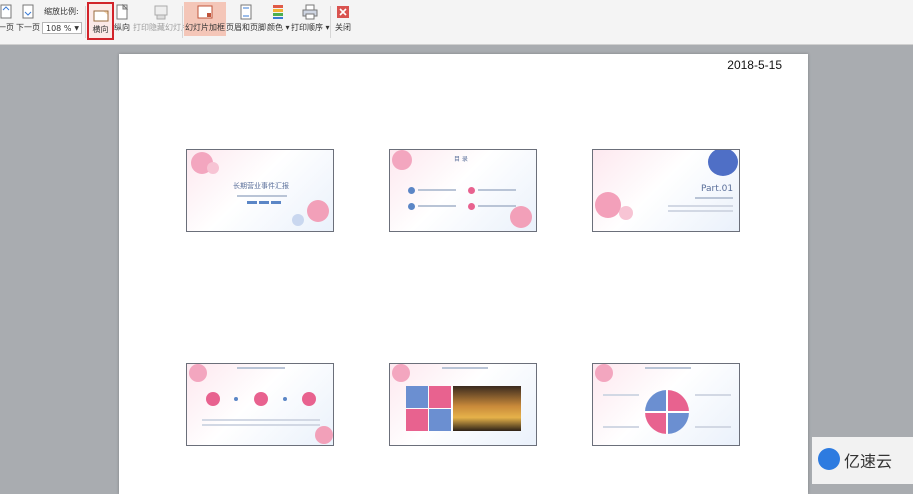  What do you see at coordinates (61, 11) in the screenshot?
I see `zoom-label: 缩放比例:` at bounding box center [61, 11].